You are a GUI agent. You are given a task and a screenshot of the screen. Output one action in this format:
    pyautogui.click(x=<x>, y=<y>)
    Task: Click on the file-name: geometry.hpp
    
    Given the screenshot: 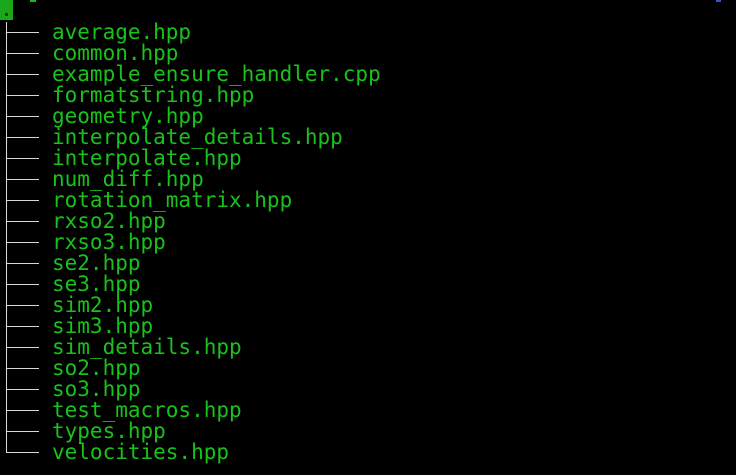 What is the action you would take?
    pyautogui.click(x=128, y=116)
    